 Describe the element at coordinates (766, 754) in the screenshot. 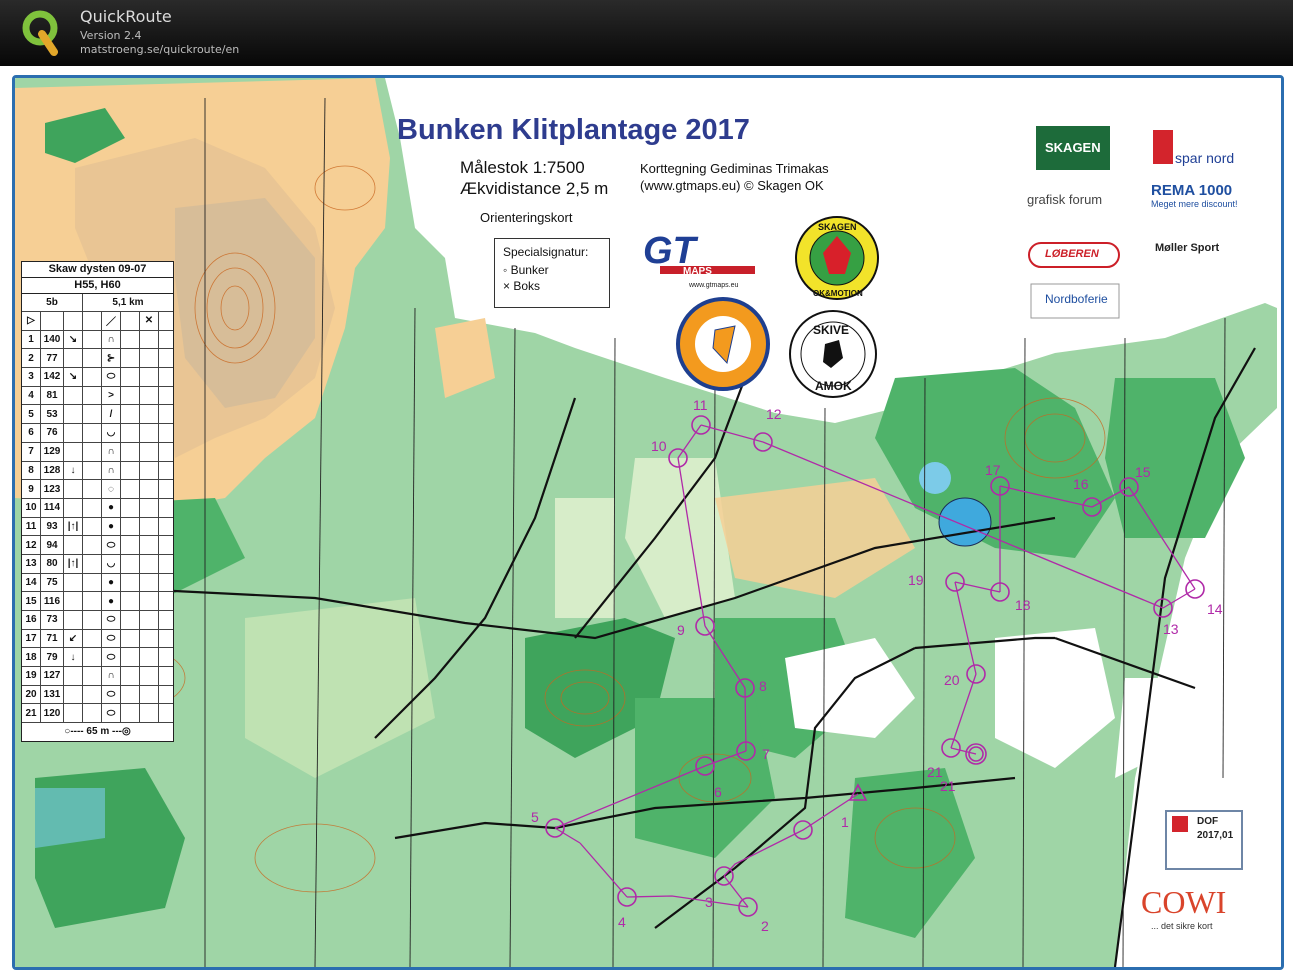

I see `control-number: 7` at that location.